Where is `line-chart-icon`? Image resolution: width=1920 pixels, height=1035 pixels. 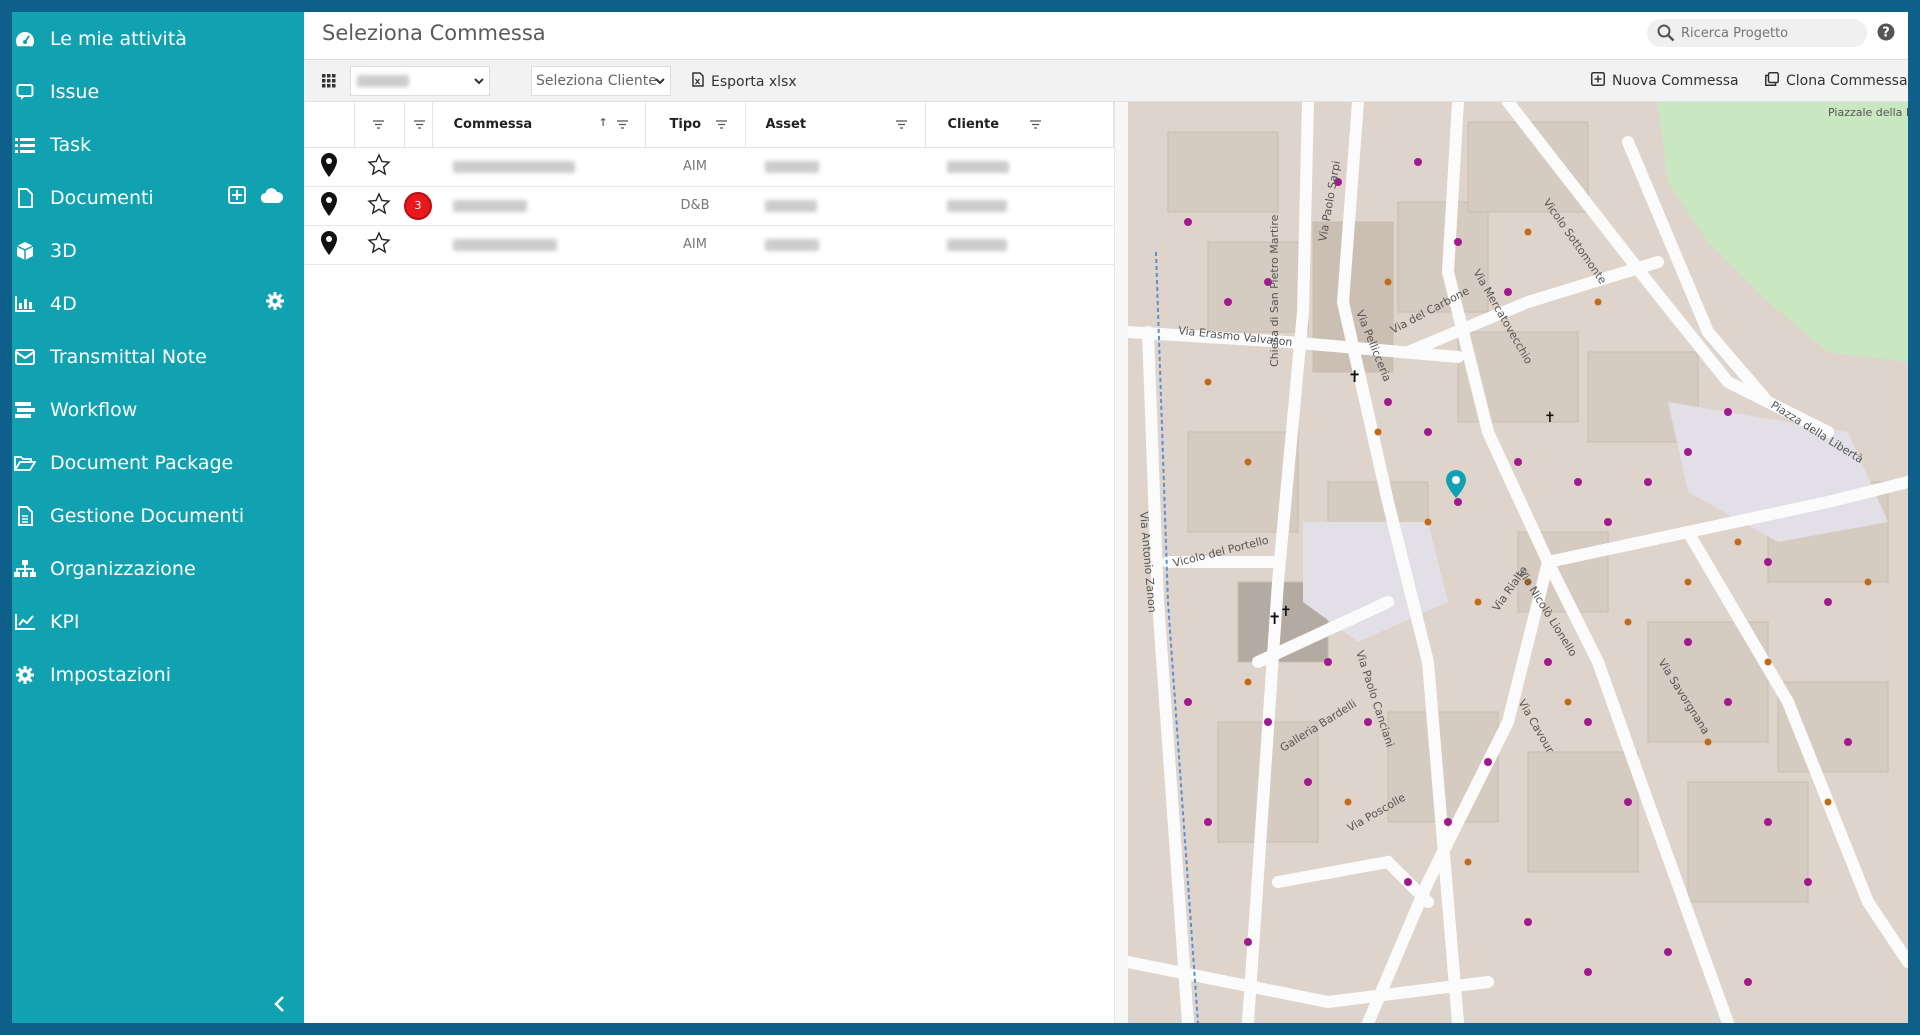 line-chart-icon is located at coordinates (25, 622).